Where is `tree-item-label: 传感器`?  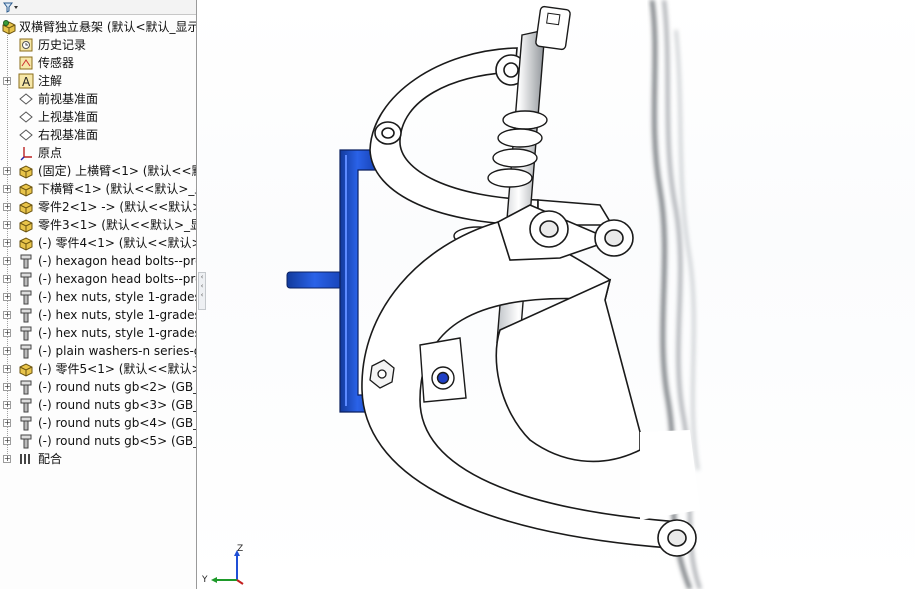
tree-item-label: 传感器 is located at coordinates (56, 63).